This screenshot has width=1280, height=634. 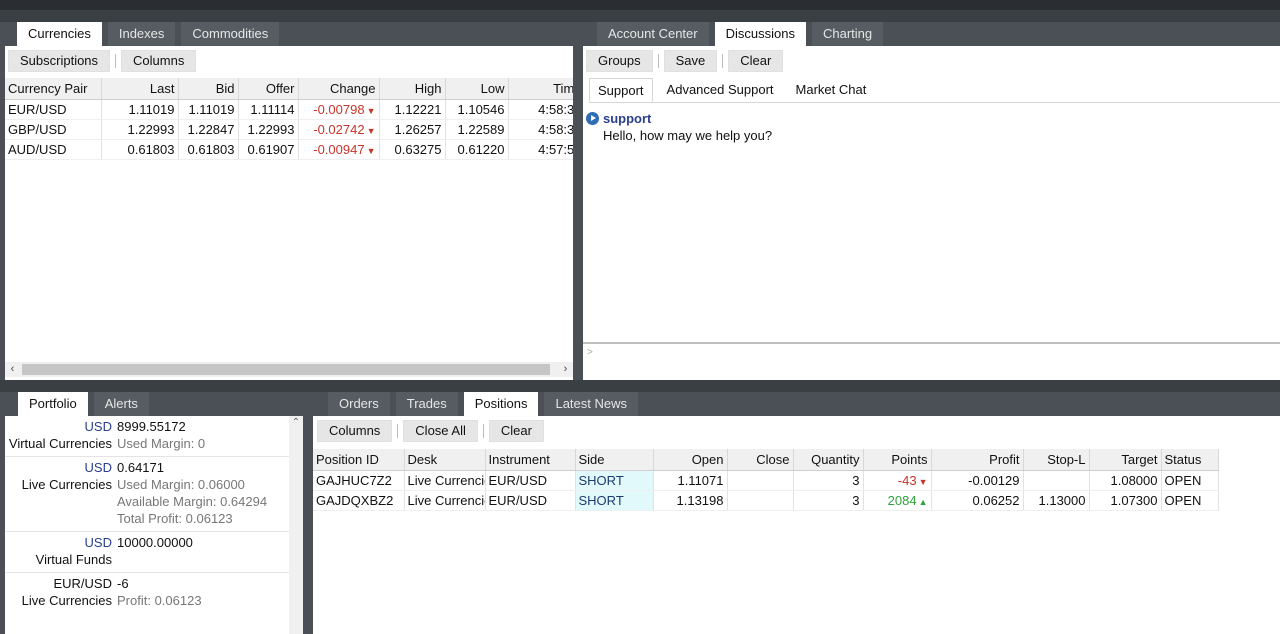 What do you see at coordinates (121, 404) in the screenshot?
I see `tab-alerts: Alerts` at bounding box center [121, 404].